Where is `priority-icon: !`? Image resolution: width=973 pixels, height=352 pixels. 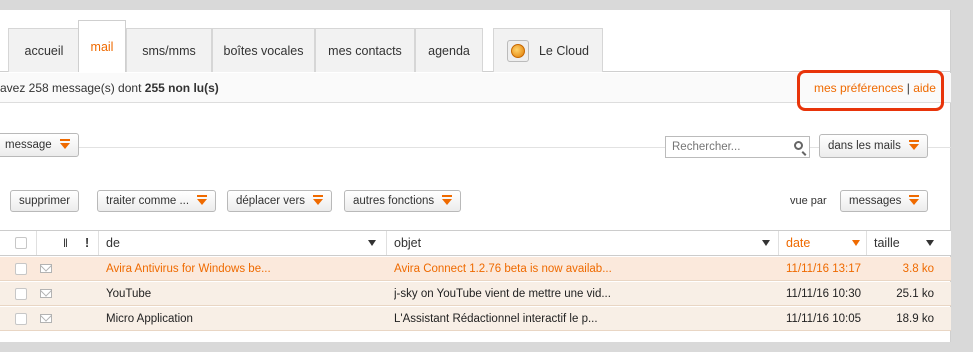
priority-icon: ! is located at coordinates (87, 243).